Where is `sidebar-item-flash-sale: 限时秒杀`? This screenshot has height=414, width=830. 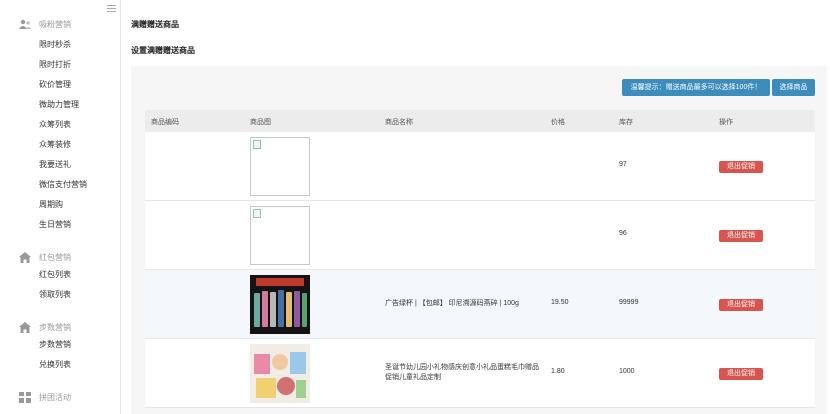
sidebar-item-flash-sale: 限时秒杀 is located at coordinates (55, 44).